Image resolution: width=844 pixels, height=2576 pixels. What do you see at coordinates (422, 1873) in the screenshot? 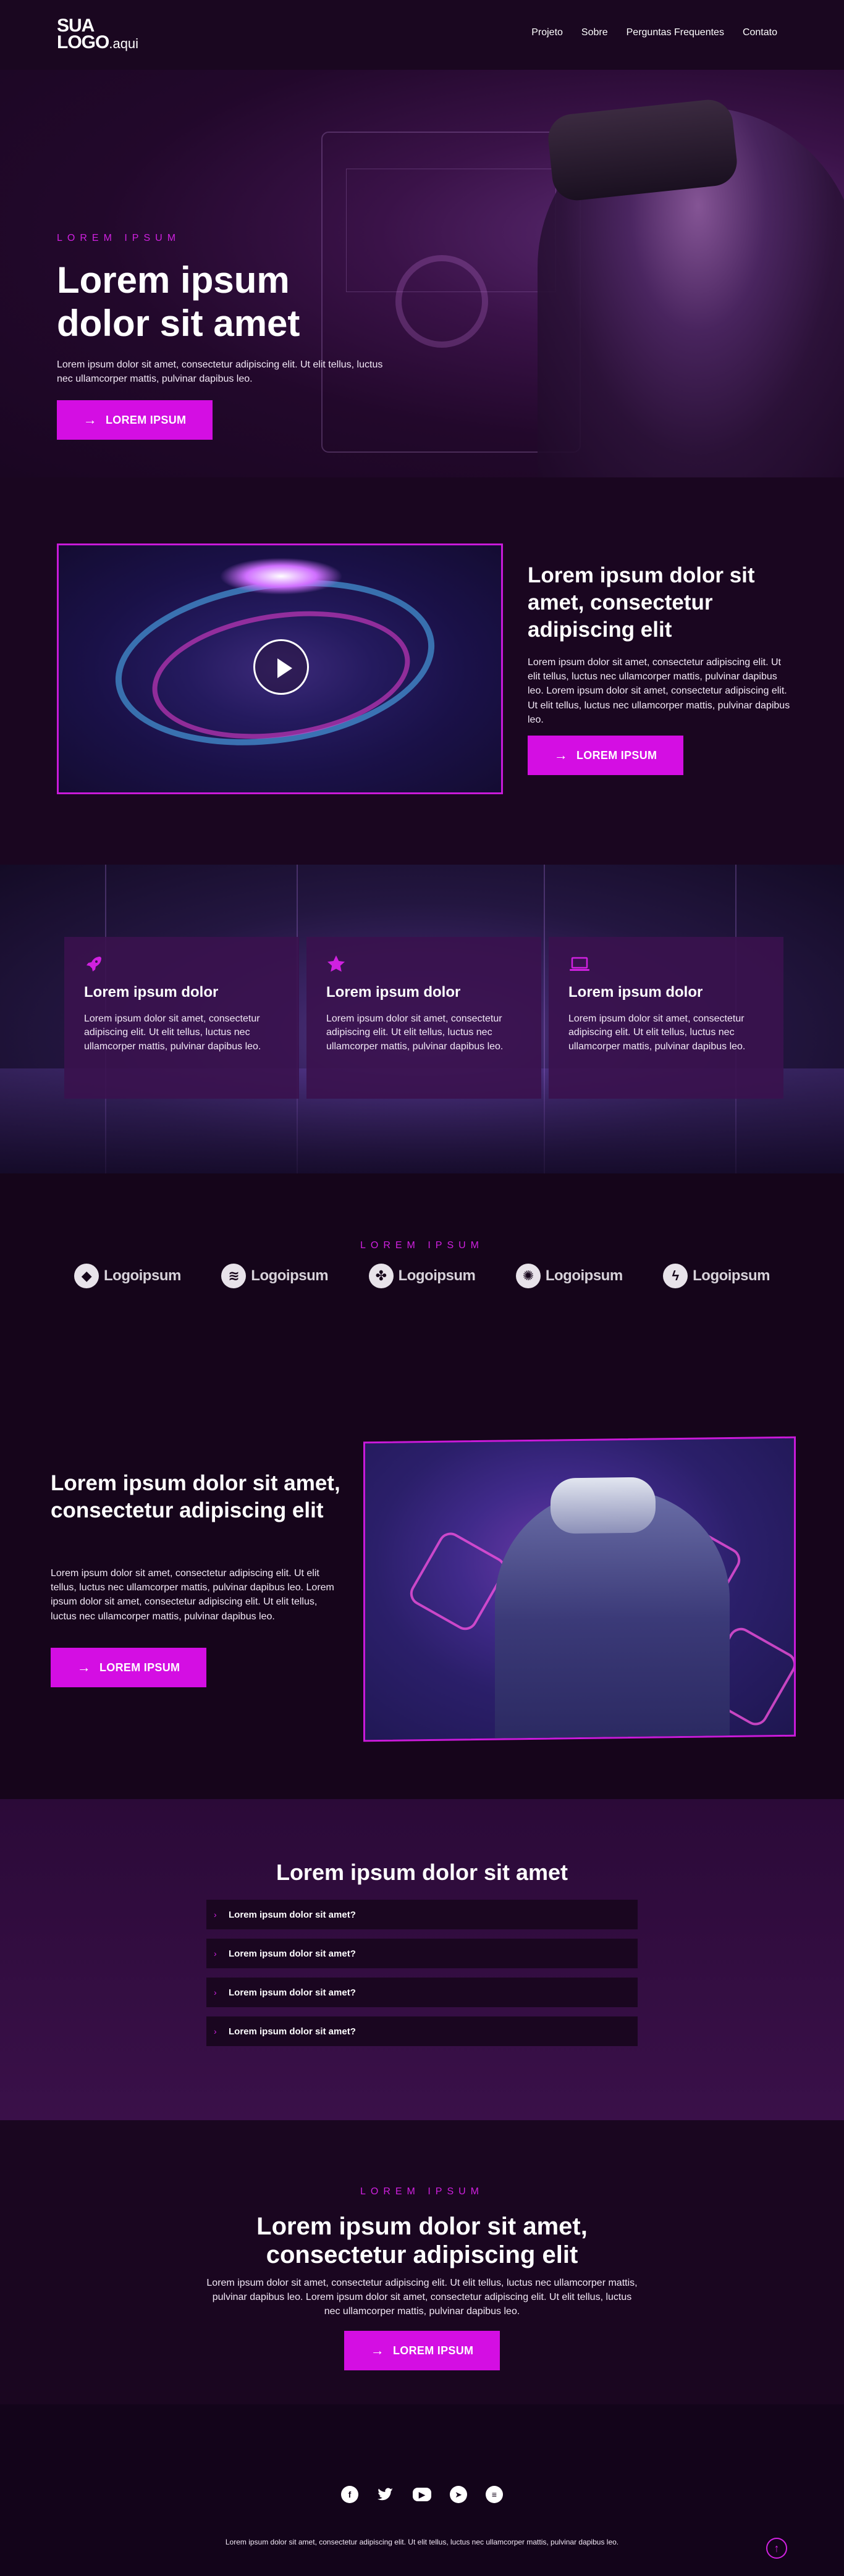
I see `faq-title: Lorem ipsum dolor sit amet` at bounding box center [422, 1873].